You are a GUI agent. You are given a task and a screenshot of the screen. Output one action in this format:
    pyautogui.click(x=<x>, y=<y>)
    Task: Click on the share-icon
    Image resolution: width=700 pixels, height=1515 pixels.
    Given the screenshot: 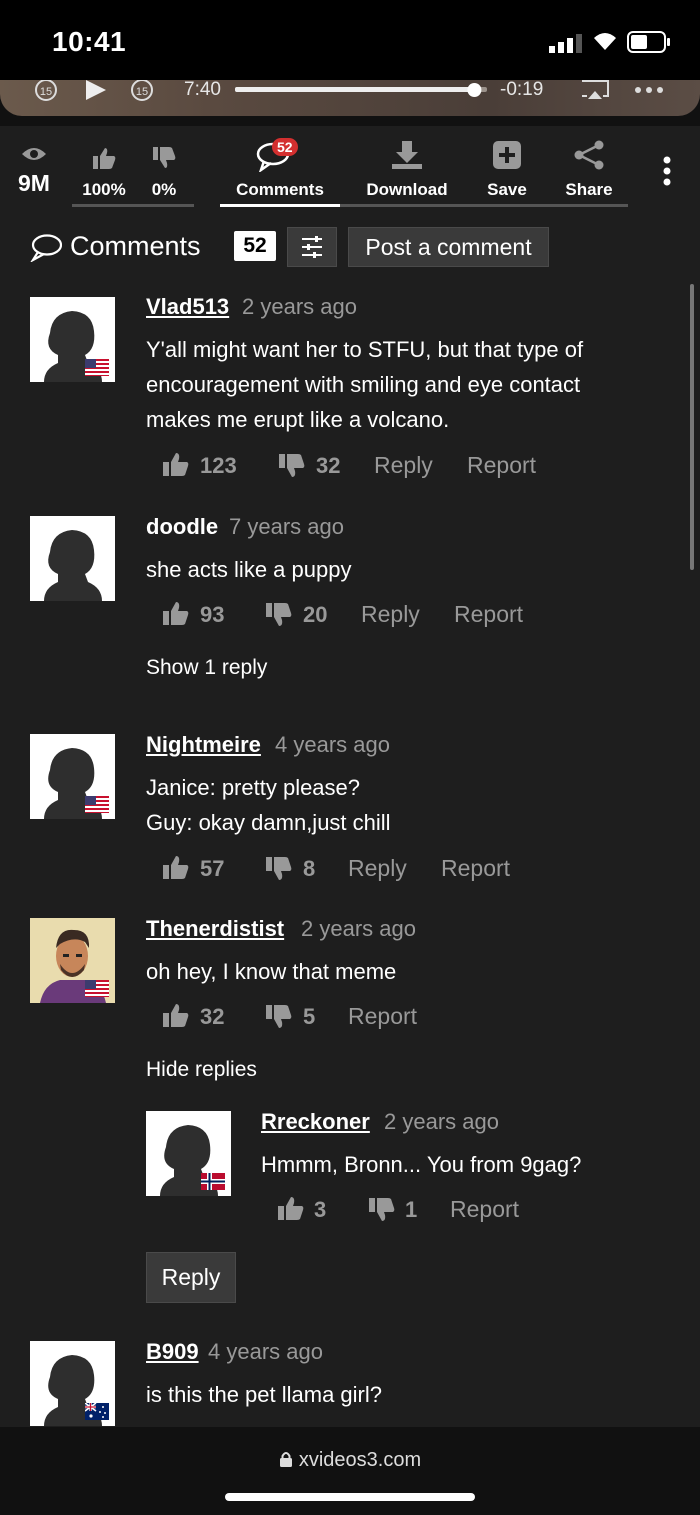 What is the action you would take?
    pyautogui.click(x=589, y=155)
    